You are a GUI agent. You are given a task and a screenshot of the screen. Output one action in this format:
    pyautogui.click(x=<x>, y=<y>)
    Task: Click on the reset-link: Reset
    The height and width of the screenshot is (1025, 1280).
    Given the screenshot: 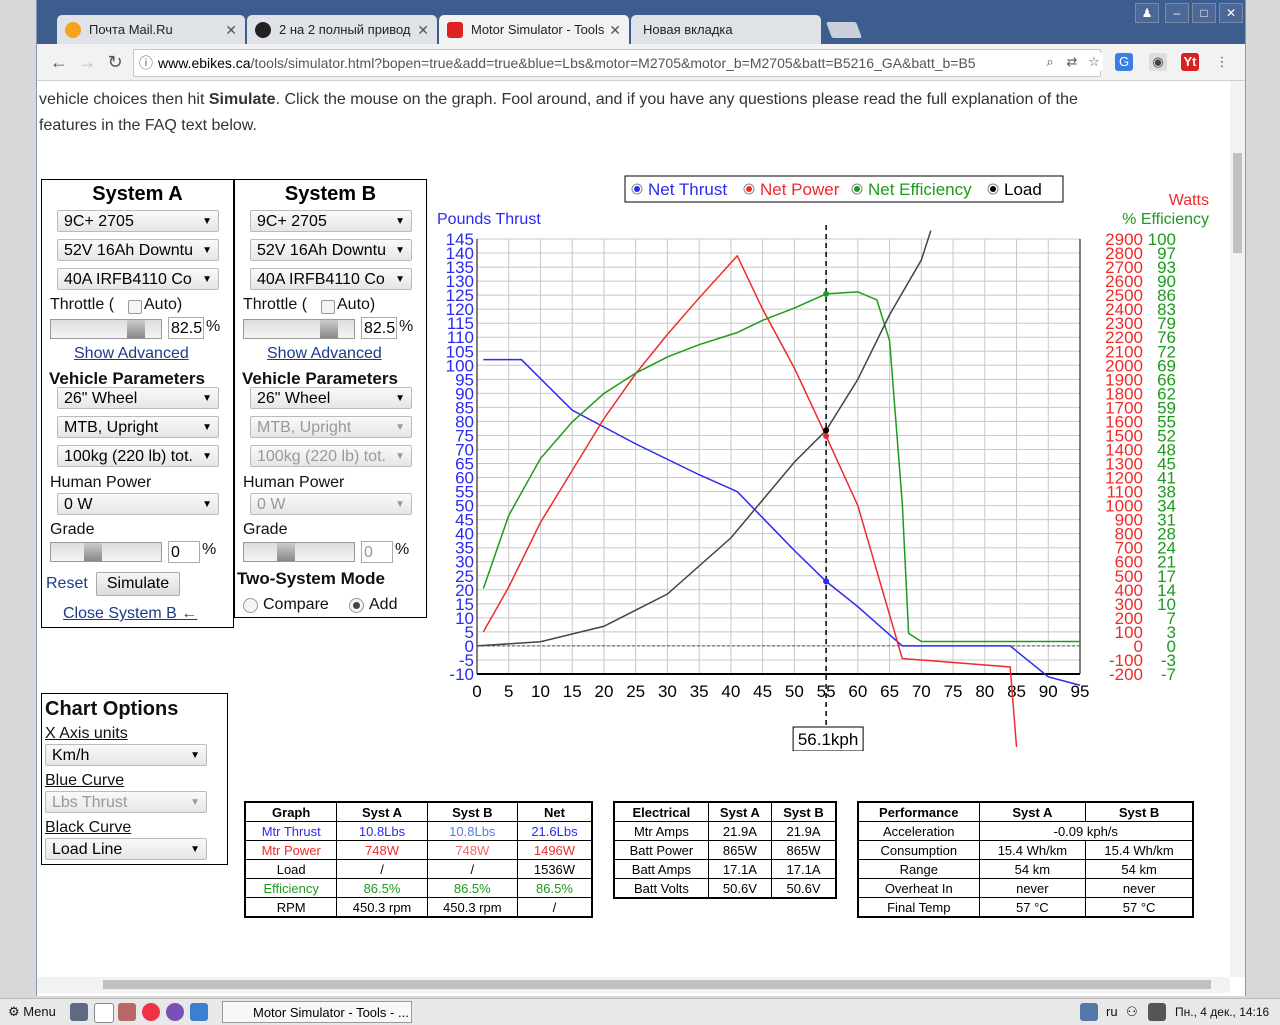 What is the action you would take?
    pyautogui.click(x=67, y=584)
    